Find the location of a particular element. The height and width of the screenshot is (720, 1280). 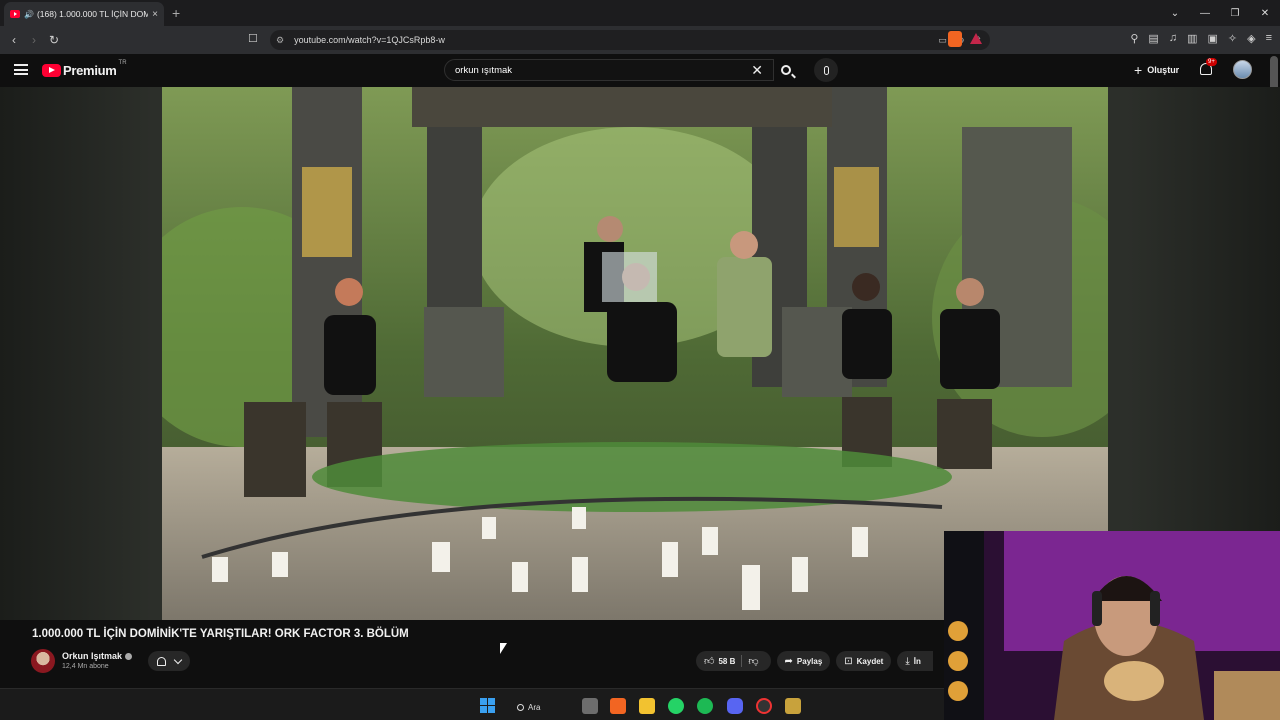

taskbar-search: Ara is located at coordinates (543, 707).